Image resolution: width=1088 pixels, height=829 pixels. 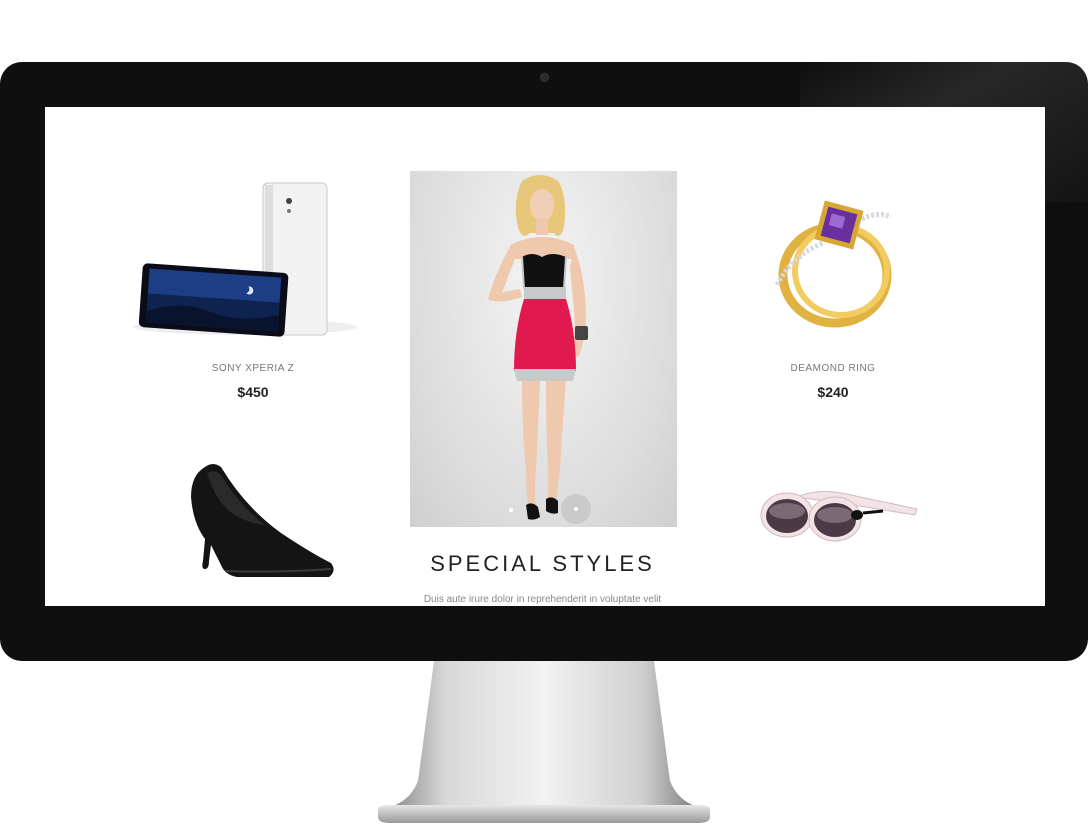 What do you see at coordinates (542, 563) in the screenshot?
I see `featured-title: SPECIAL STYLES` at bounding box center [542, 563].